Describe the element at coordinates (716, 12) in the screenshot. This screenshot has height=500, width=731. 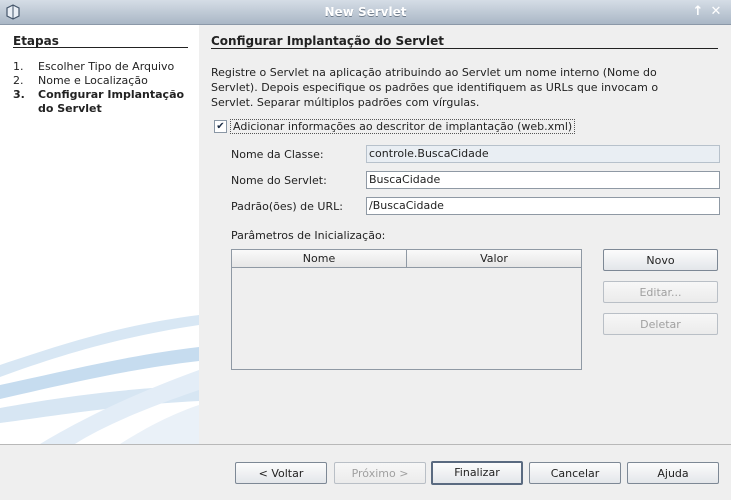
I see `close-icon: ✕` at that location.